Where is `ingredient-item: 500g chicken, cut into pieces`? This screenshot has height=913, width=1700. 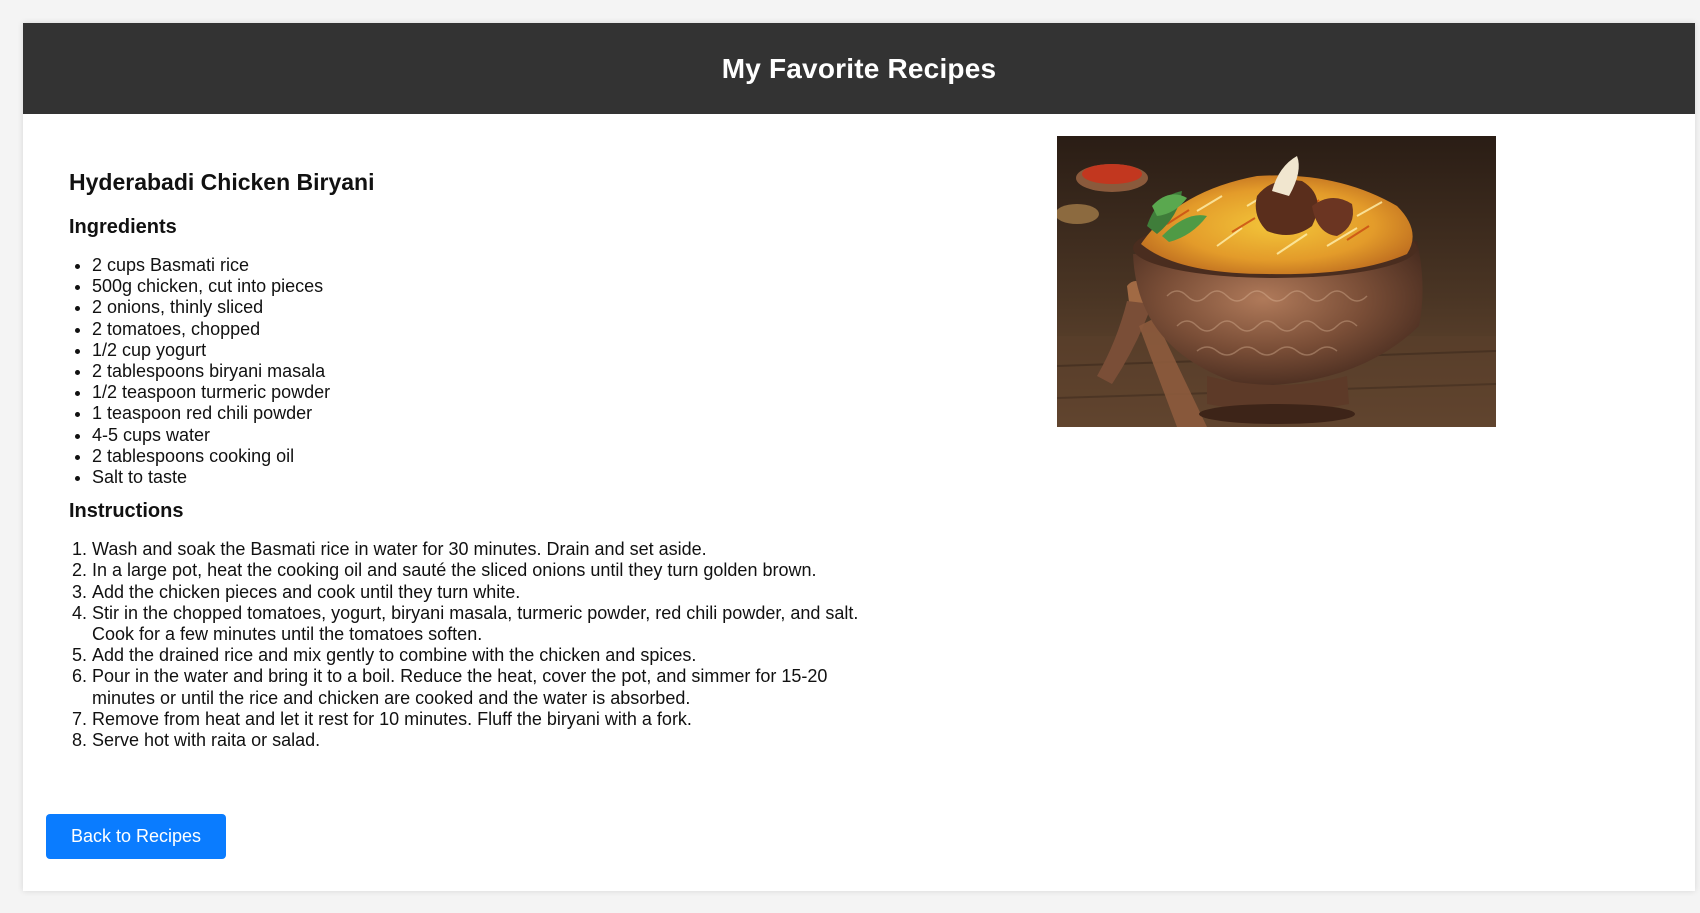 ingredient-item: 500g chicken, cut into pieces is located at coordinates (490, 286).